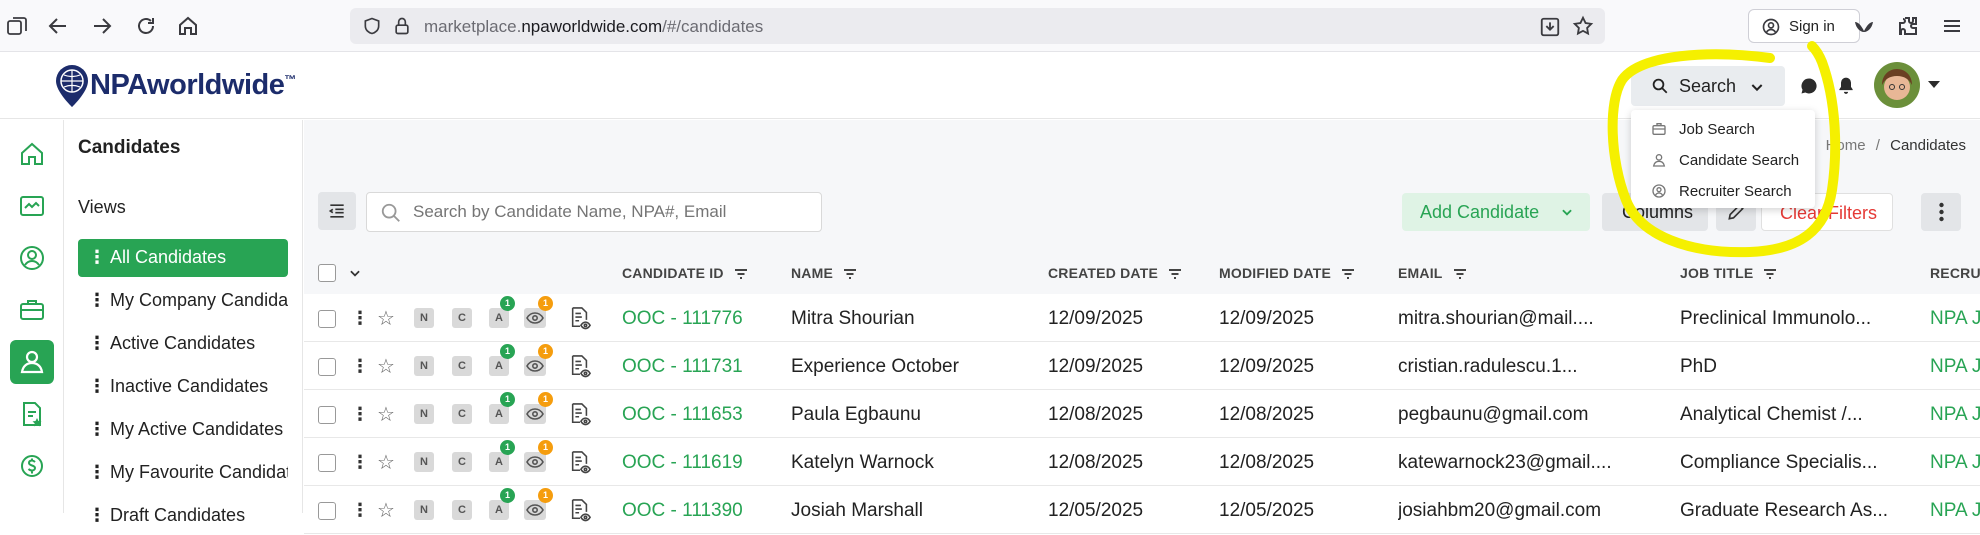 The height and width of the screenshot is (535, 1980). Describe the element at coordinates (32, 154) in the screenshot. I see `rail-home-icon` at that location.